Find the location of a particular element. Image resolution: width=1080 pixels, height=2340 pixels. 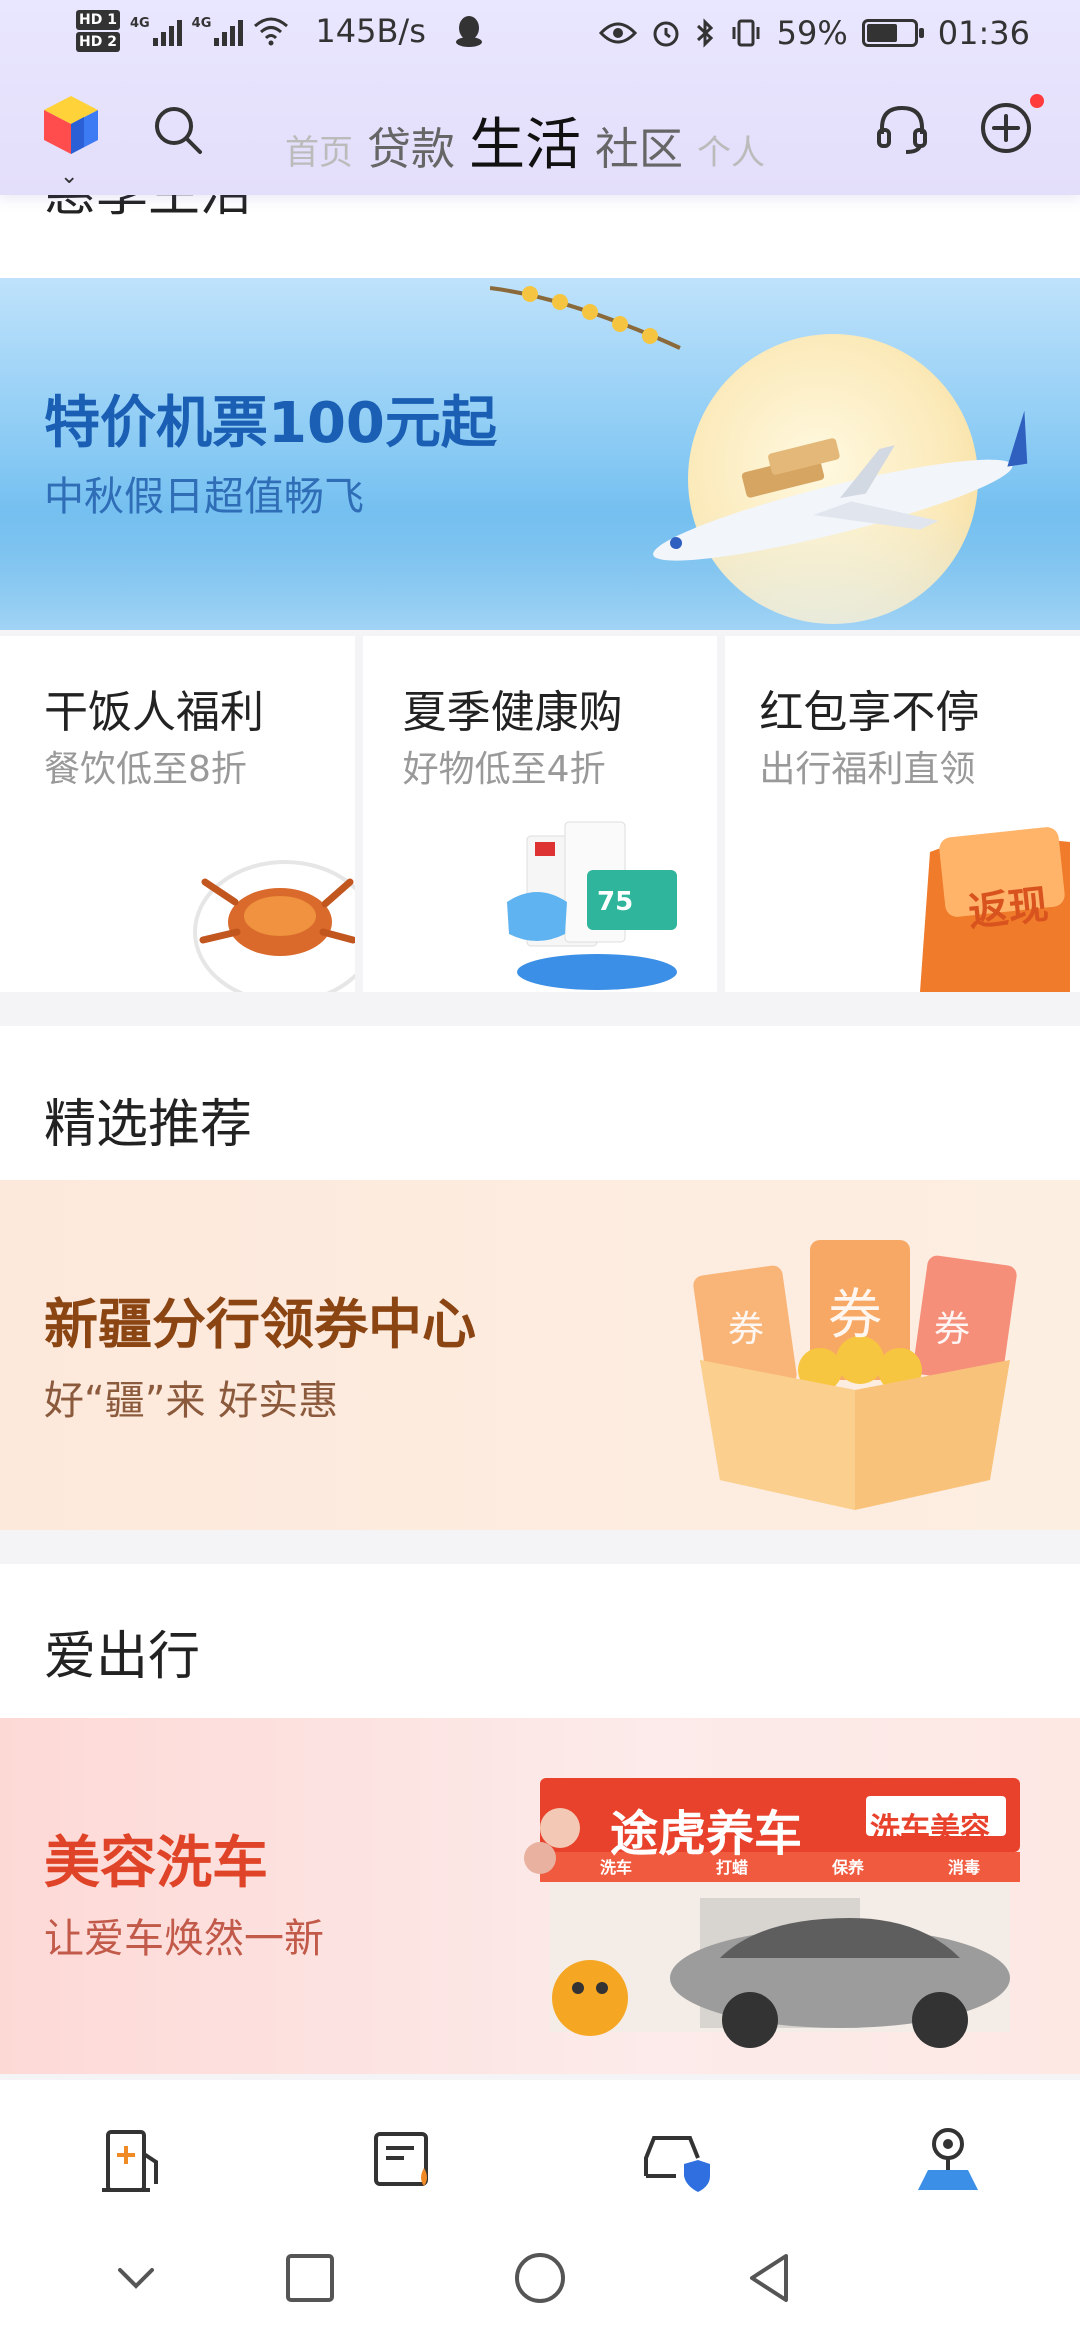

tab-home: 首页 is located at coordinates (319, 149).